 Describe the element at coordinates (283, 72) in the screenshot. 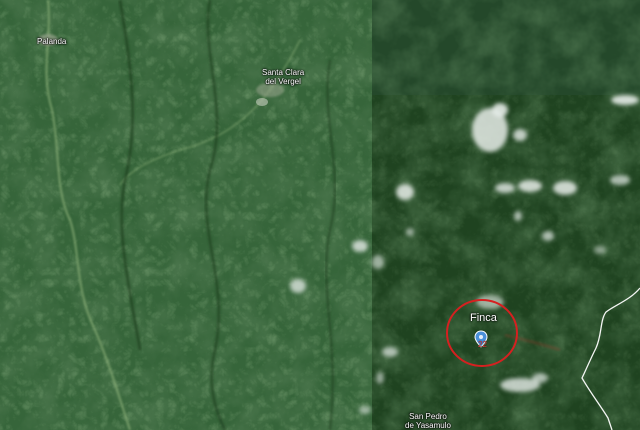

I see `place-name-line1: Santa Clara` at that location.